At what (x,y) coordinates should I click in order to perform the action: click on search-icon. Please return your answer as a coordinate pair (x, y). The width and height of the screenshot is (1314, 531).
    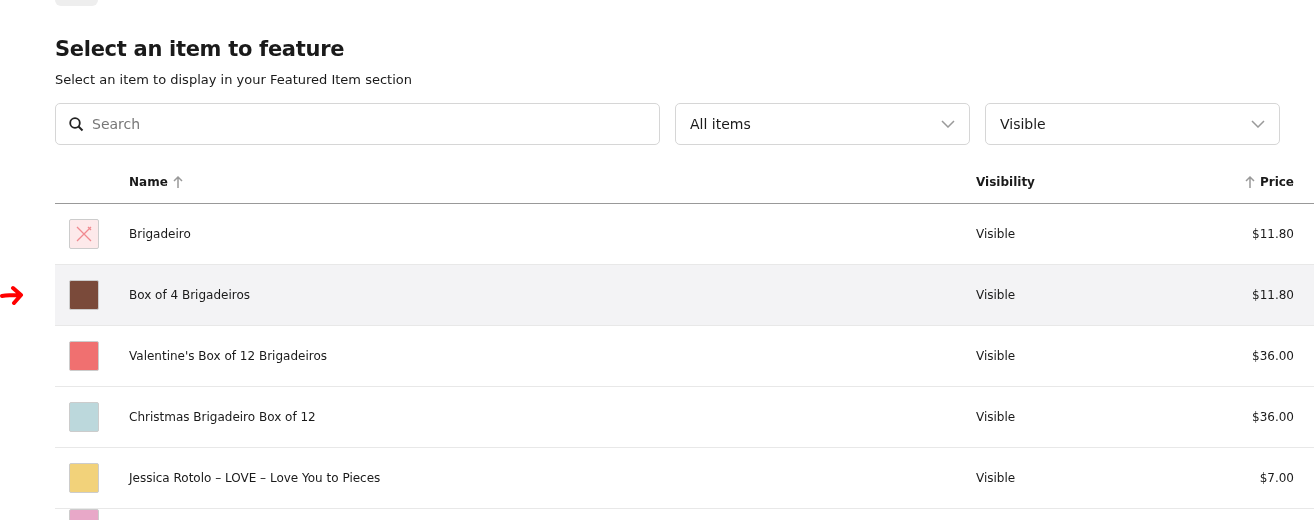
    Looking at the image, I should click on (76, 124).